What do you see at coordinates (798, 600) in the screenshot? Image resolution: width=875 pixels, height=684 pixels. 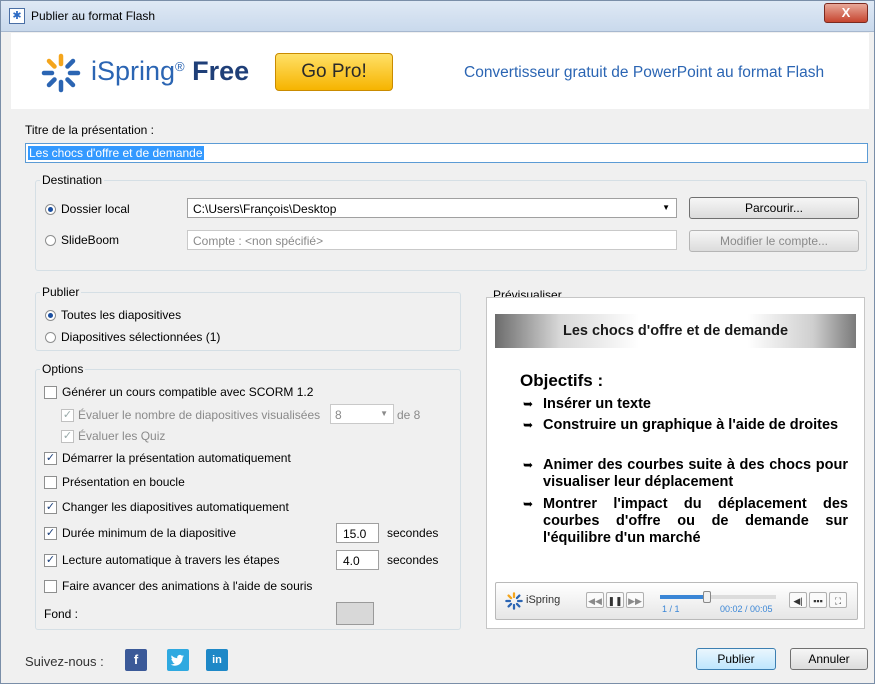 I see `volume-icon: ◀|` at bounding box center [798, 600].